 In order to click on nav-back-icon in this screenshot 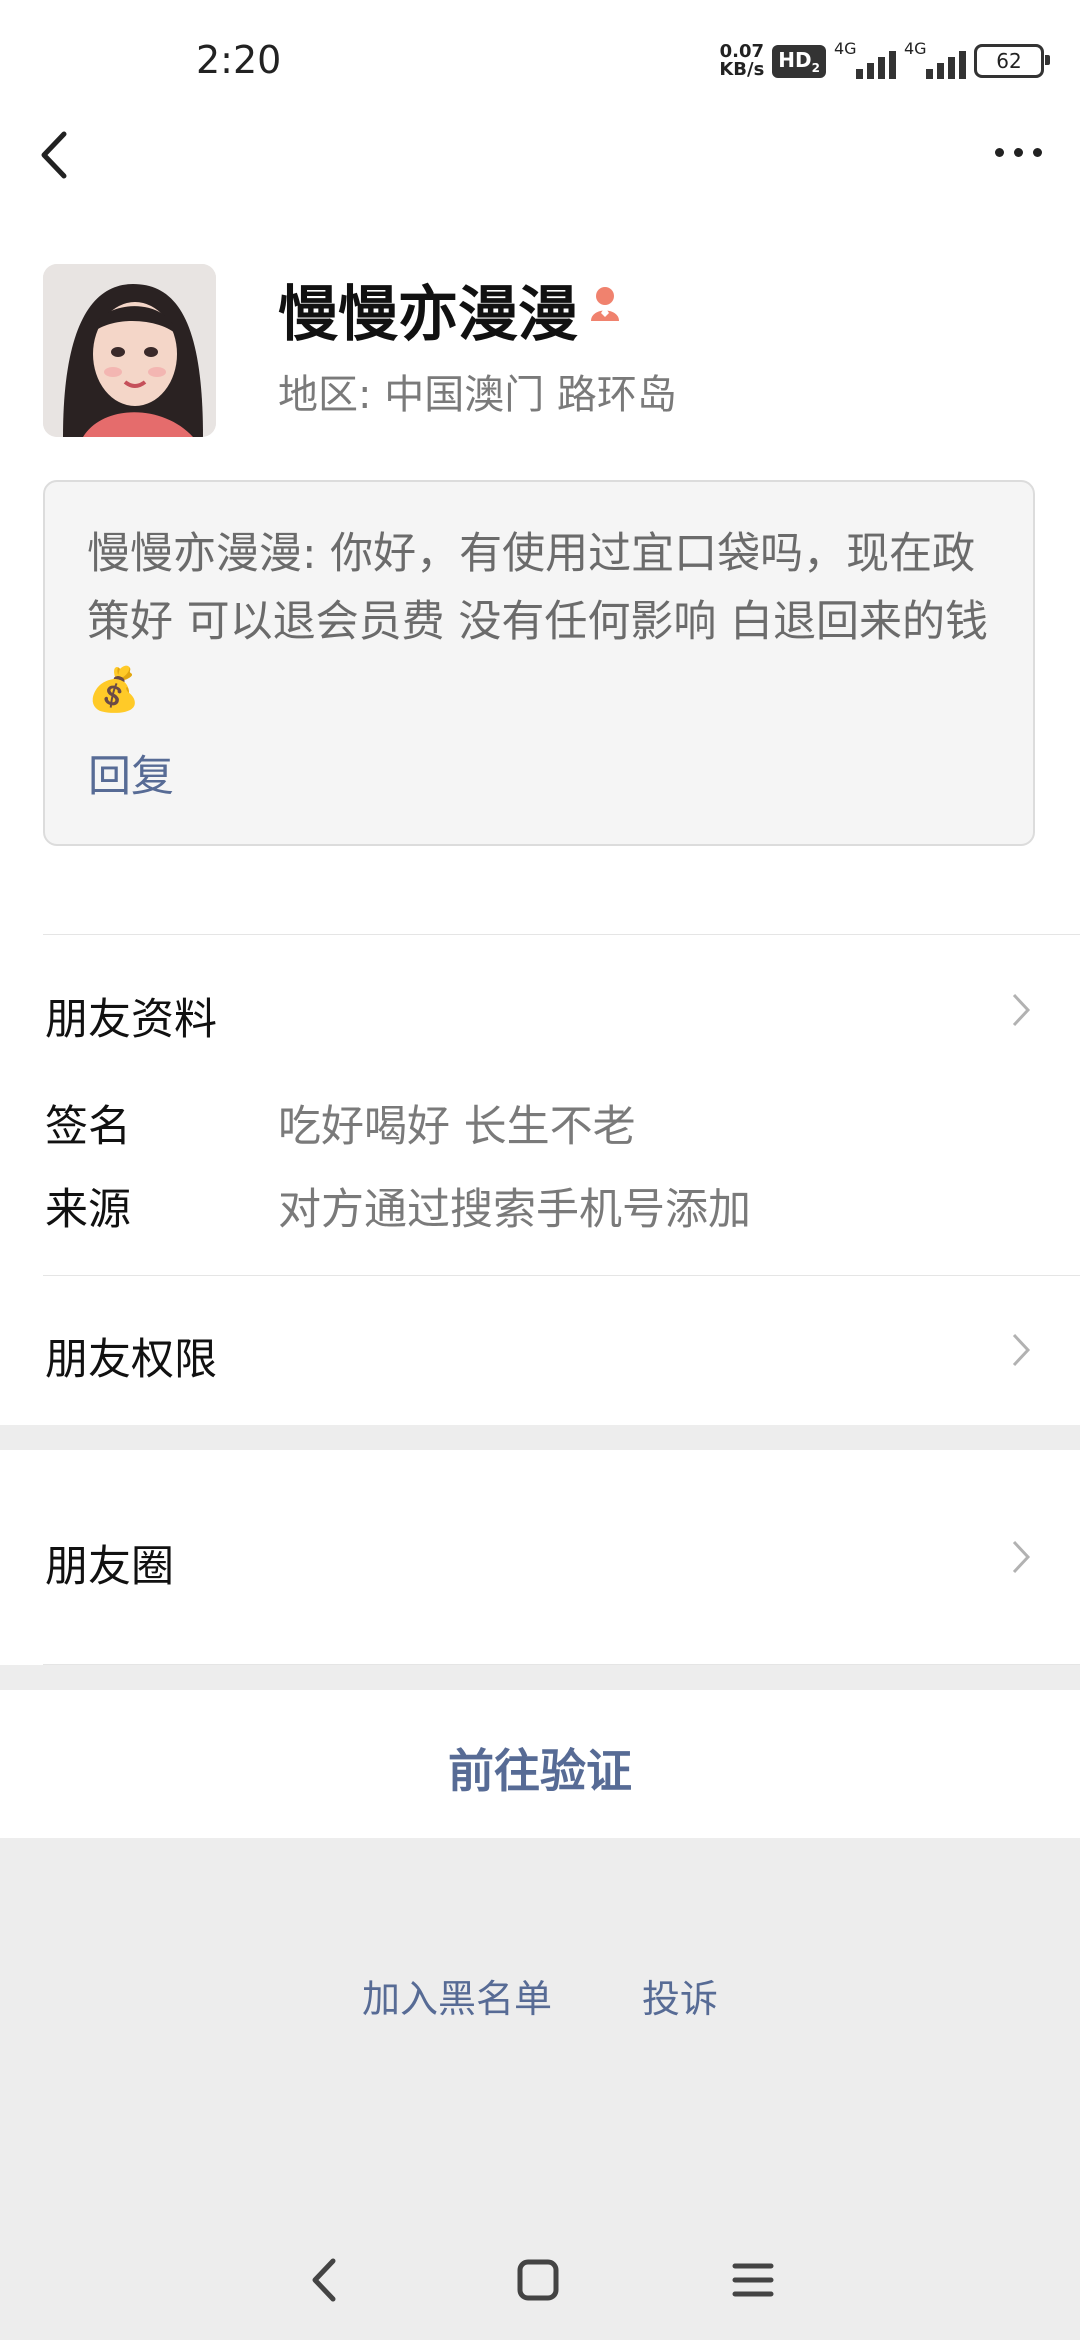, I will do `click(325, 2280)`.